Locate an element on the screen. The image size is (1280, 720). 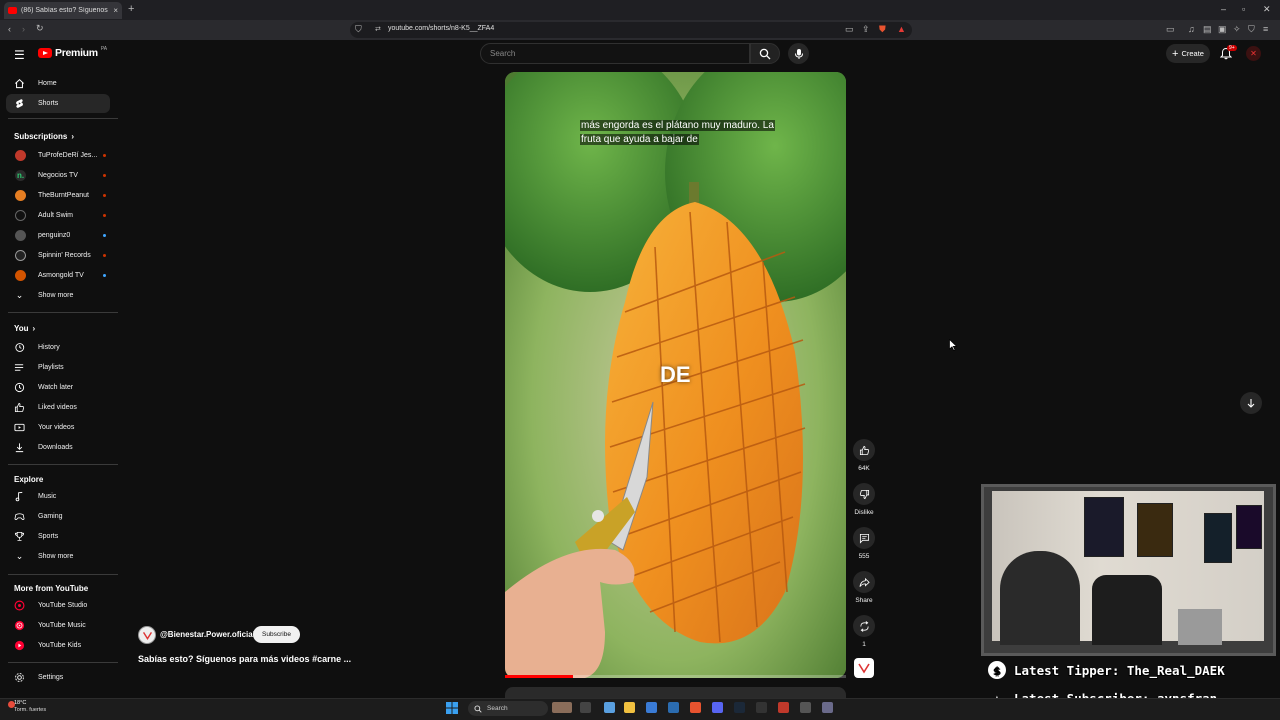
sidebar-item-history: History is located at coordinates (58, 347).